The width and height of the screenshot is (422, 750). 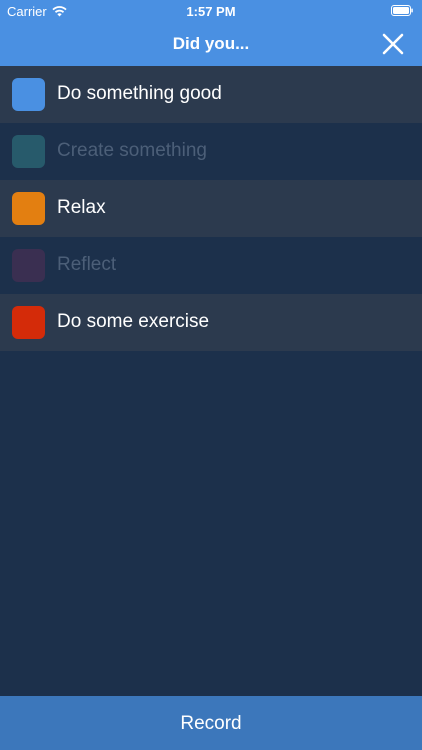 I want to click on activity-row-relax: Relax, so click(x=211, y=208).